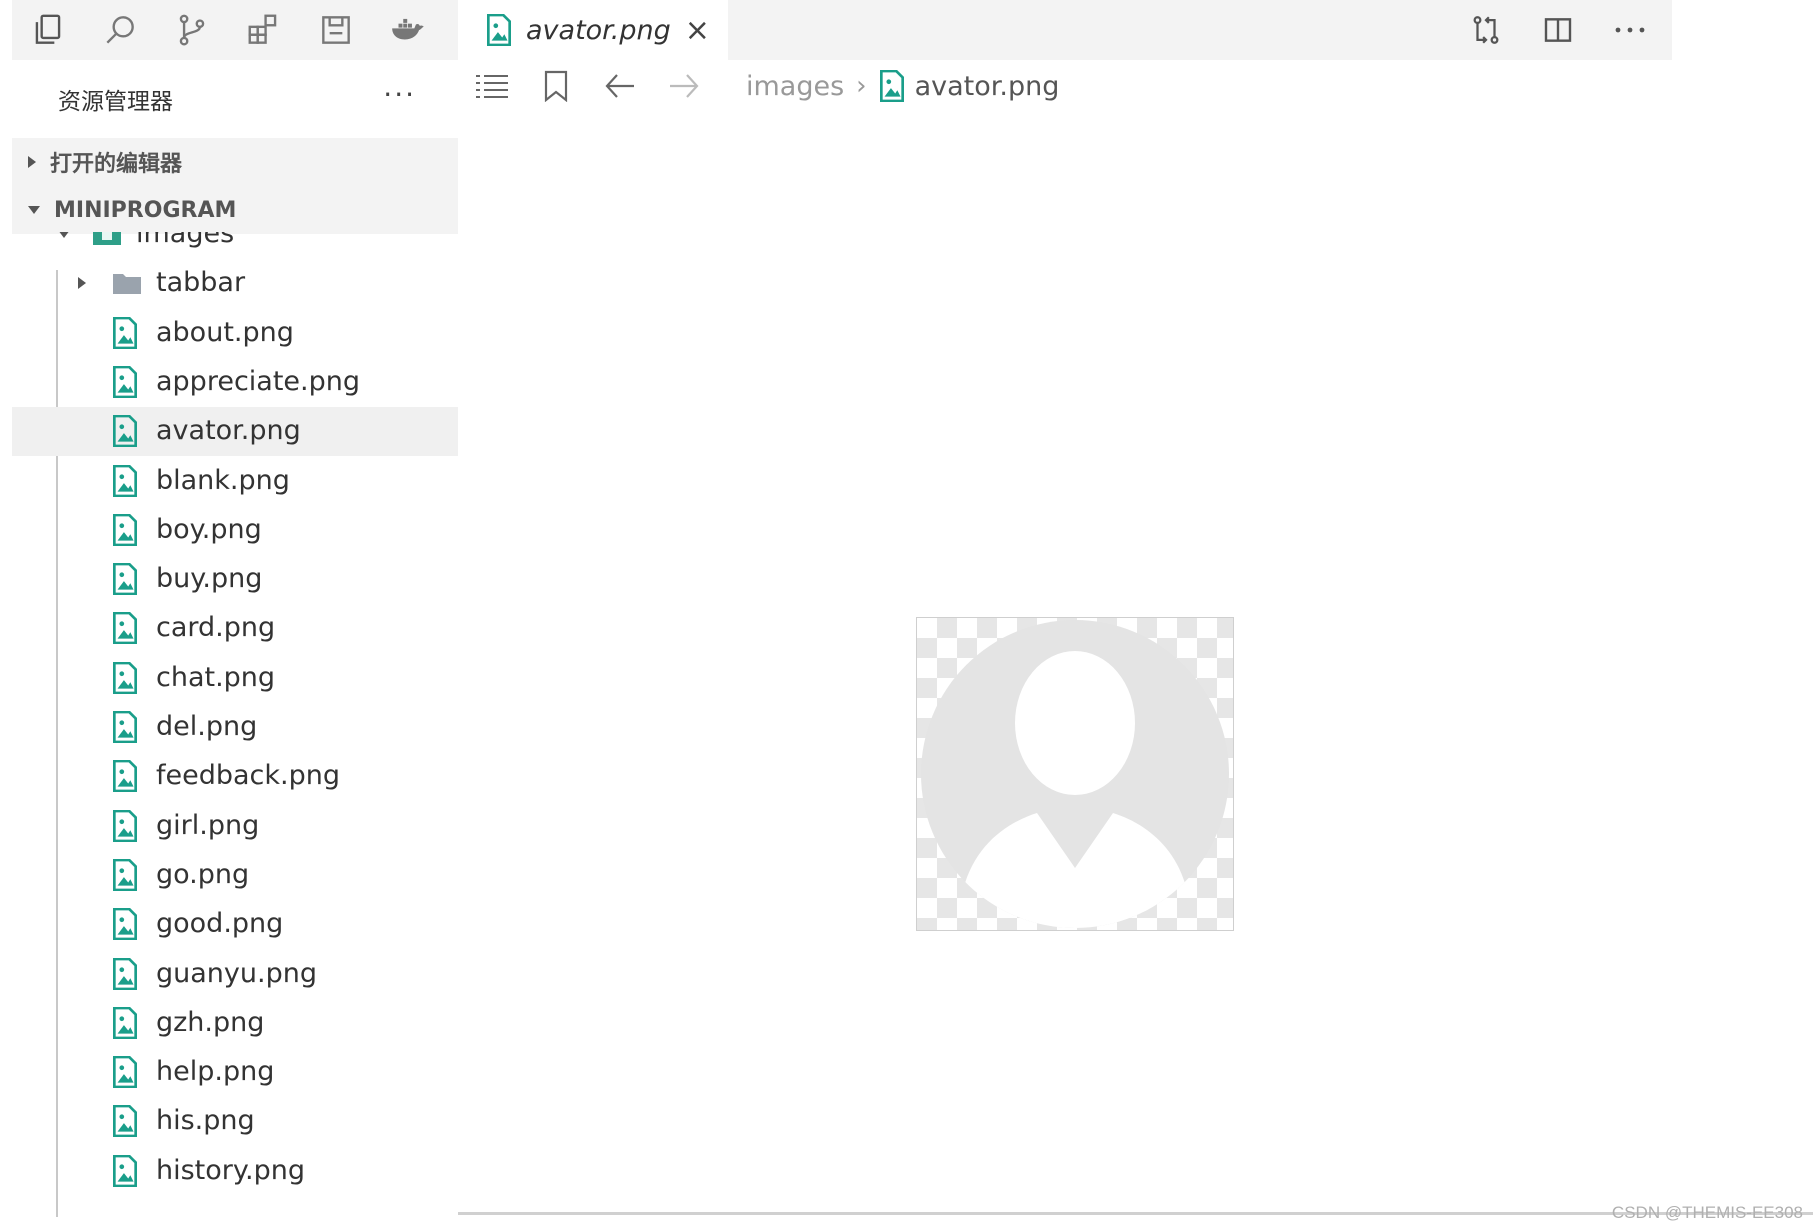 The width and height of the screenshot is (1813, 1227). I want to click on file-item: buy.png, so click(235, 579).